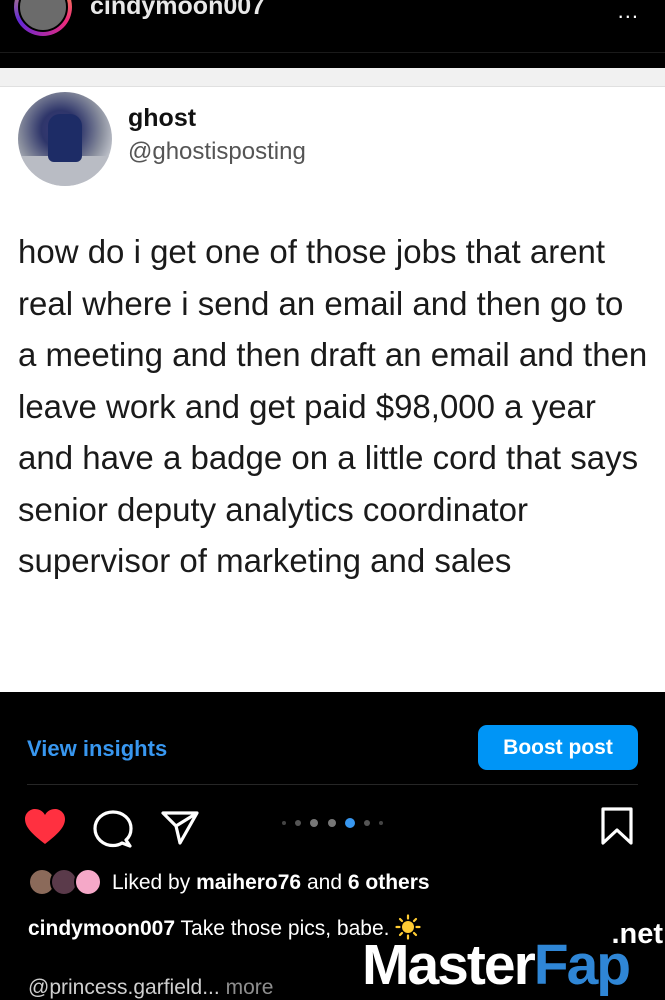 The image size is (665, 1000). Describe the element at coordinates (180, 828) in the screenshot. I see `share-icon` at that location.